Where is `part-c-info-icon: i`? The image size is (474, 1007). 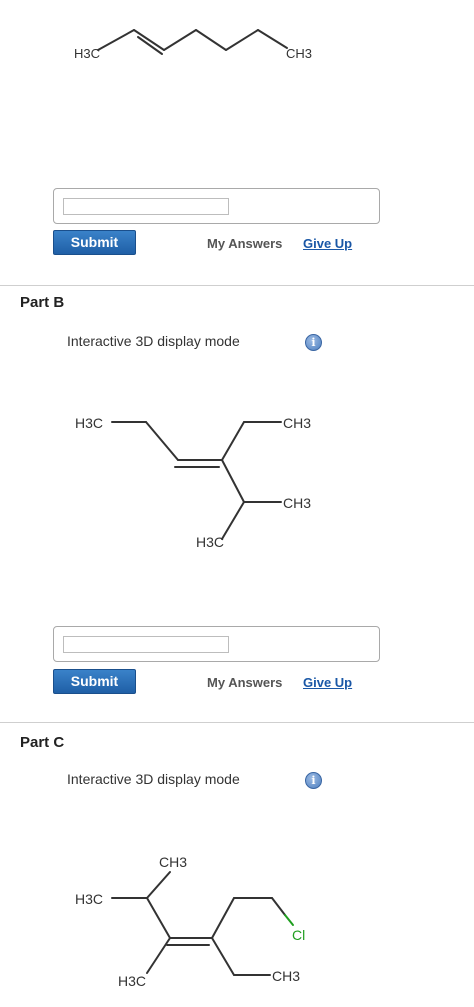
part-c-info-icon: i is located at coordinates (313, 780).